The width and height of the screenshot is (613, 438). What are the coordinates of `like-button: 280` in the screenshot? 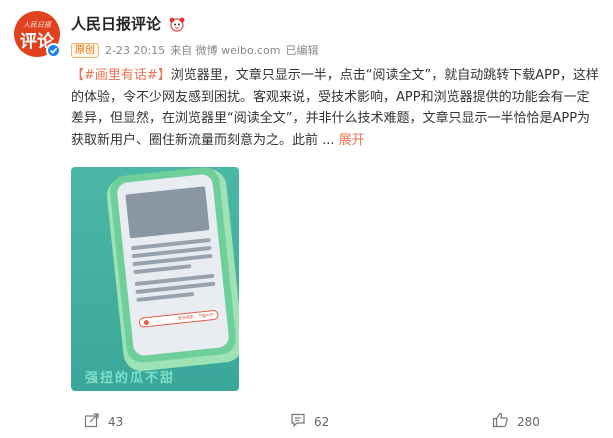 It's located at (516, 421).